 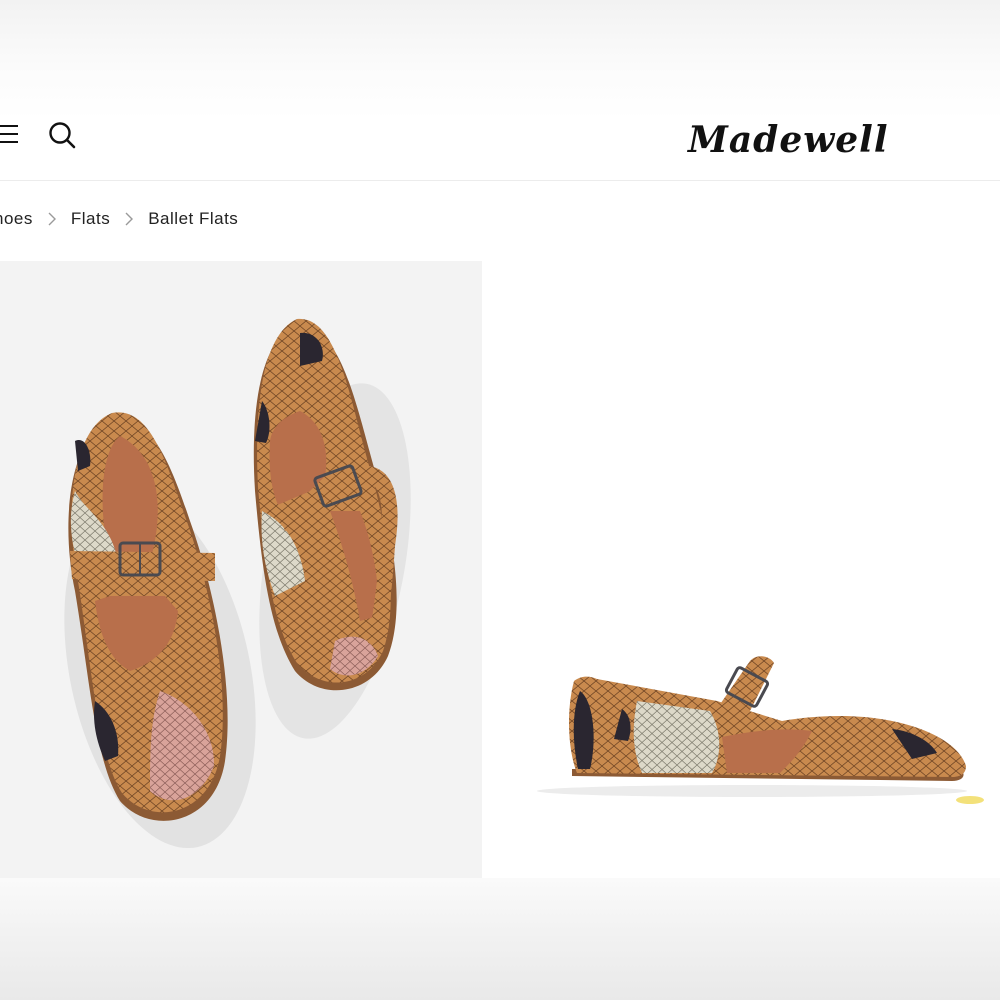 What do you see at coordinates (16, 219) in the screenshot?
I see `breadcrumb-item-shoes: hoes` at bounding box center [16, 219].